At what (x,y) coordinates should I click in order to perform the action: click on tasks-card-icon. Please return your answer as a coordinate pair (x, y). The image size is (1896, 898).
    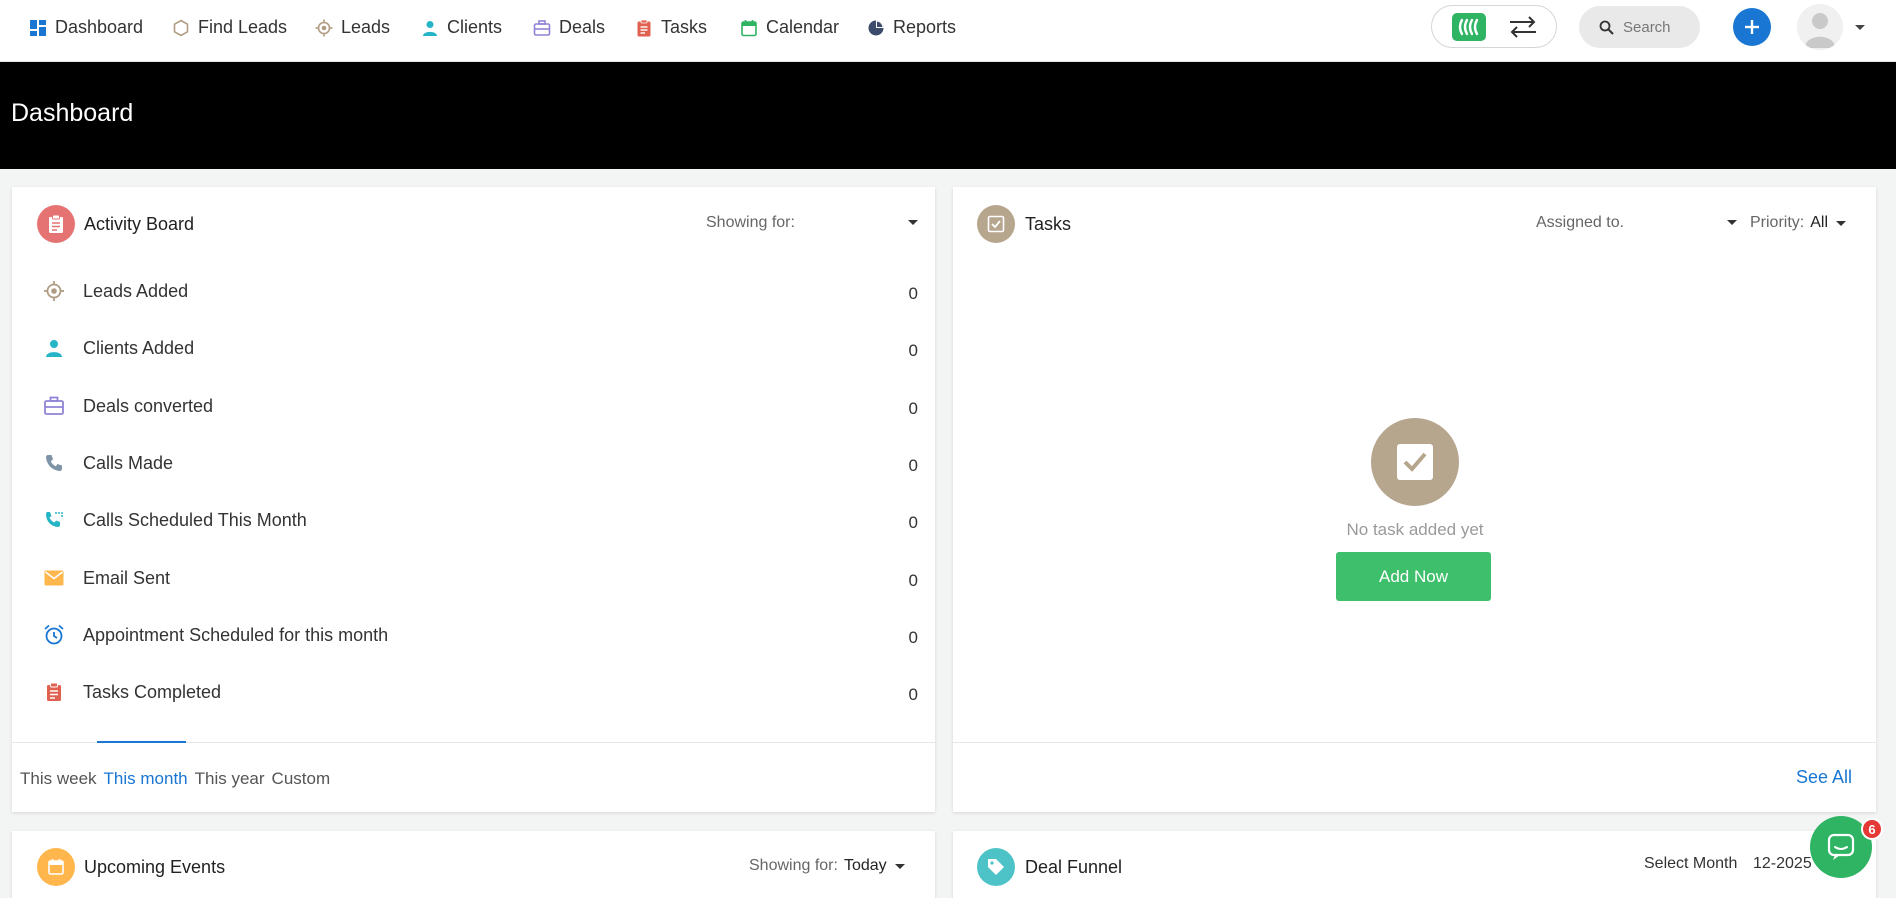
    Looking at the image, I should click on (996, 224).